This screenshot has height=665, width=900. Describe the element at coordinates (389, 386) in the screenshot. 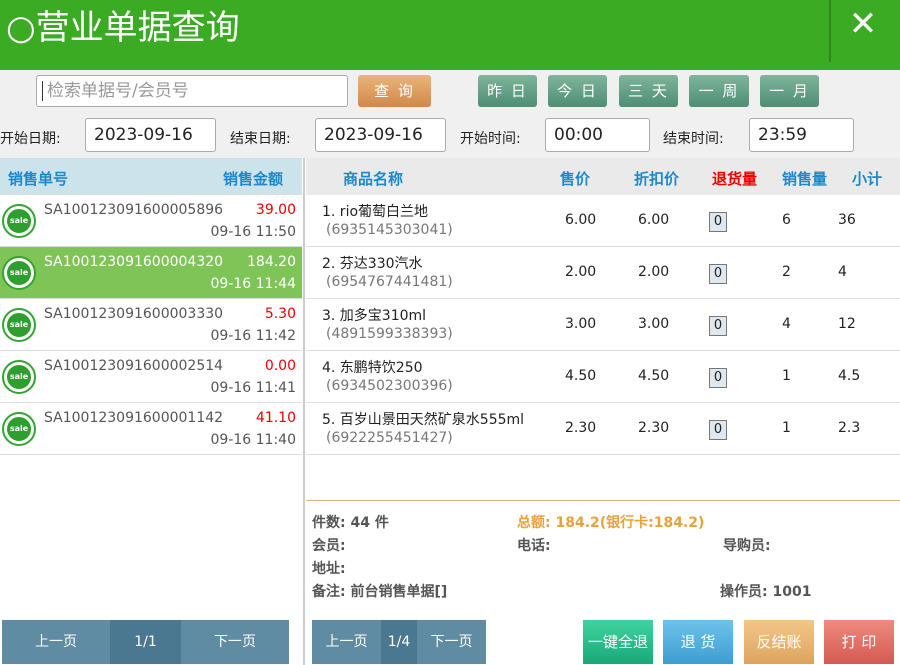

I see `item-barcode: (6934502300396)` at that location.